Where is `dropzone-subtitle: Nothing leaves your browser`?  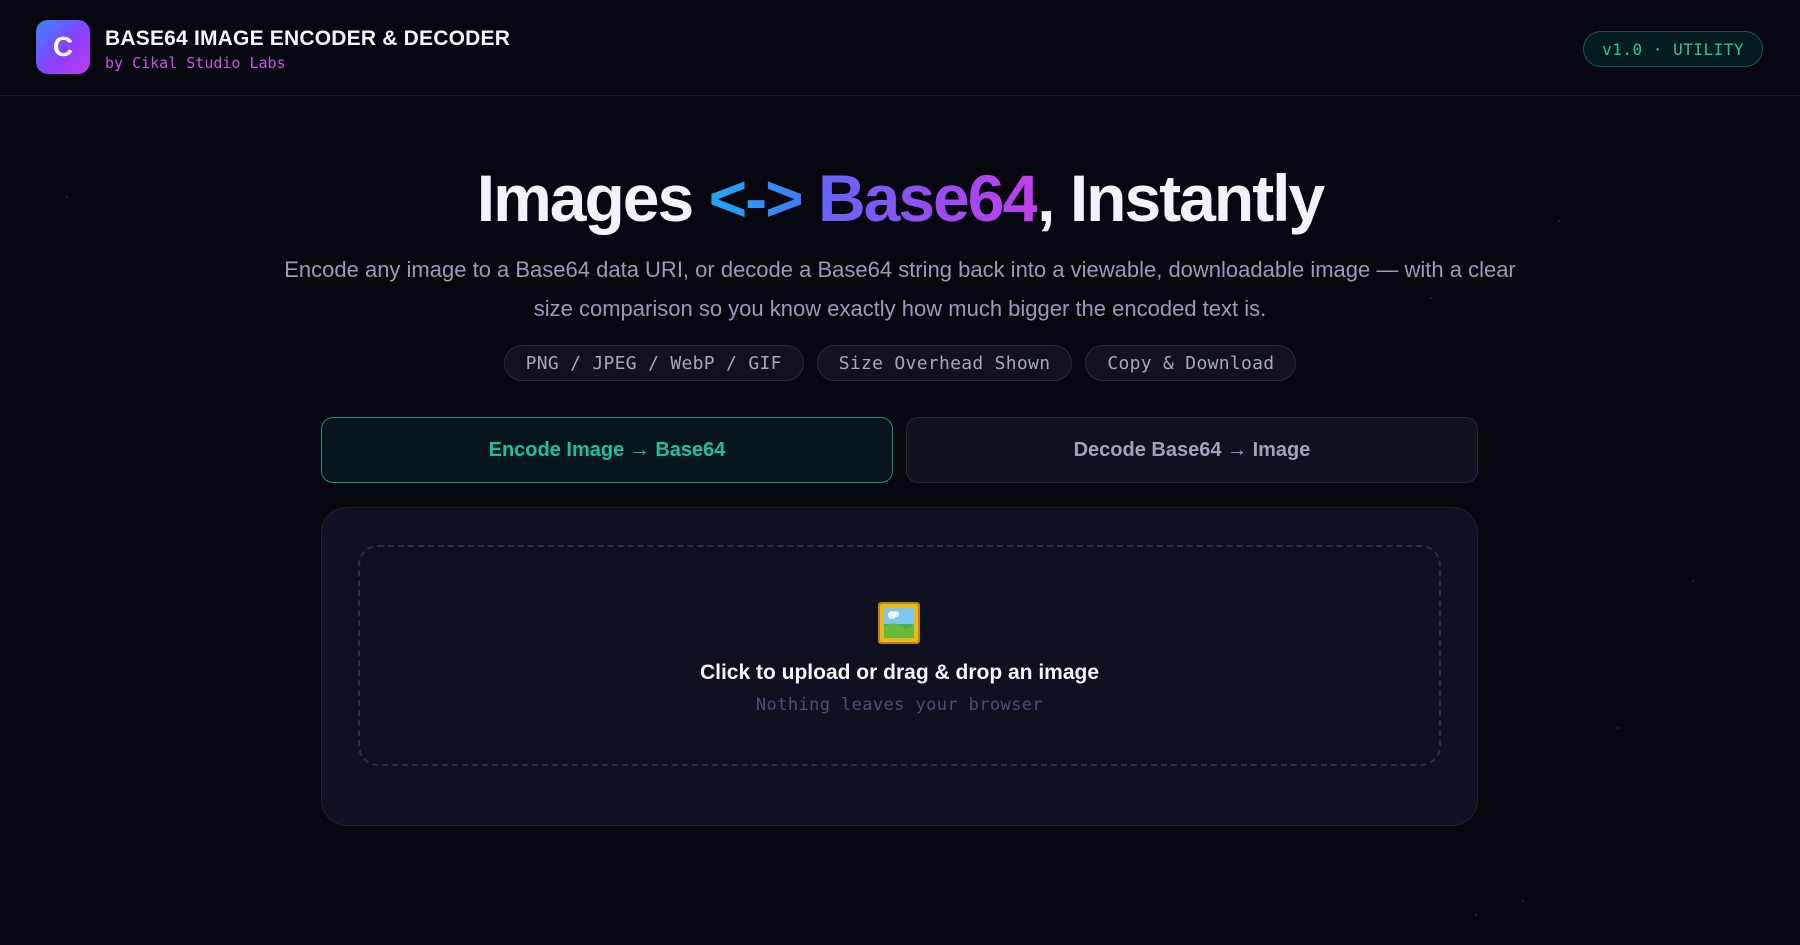 dropzone-subtitle: Nothing leaves your browser is located at coordinates (899, 705).